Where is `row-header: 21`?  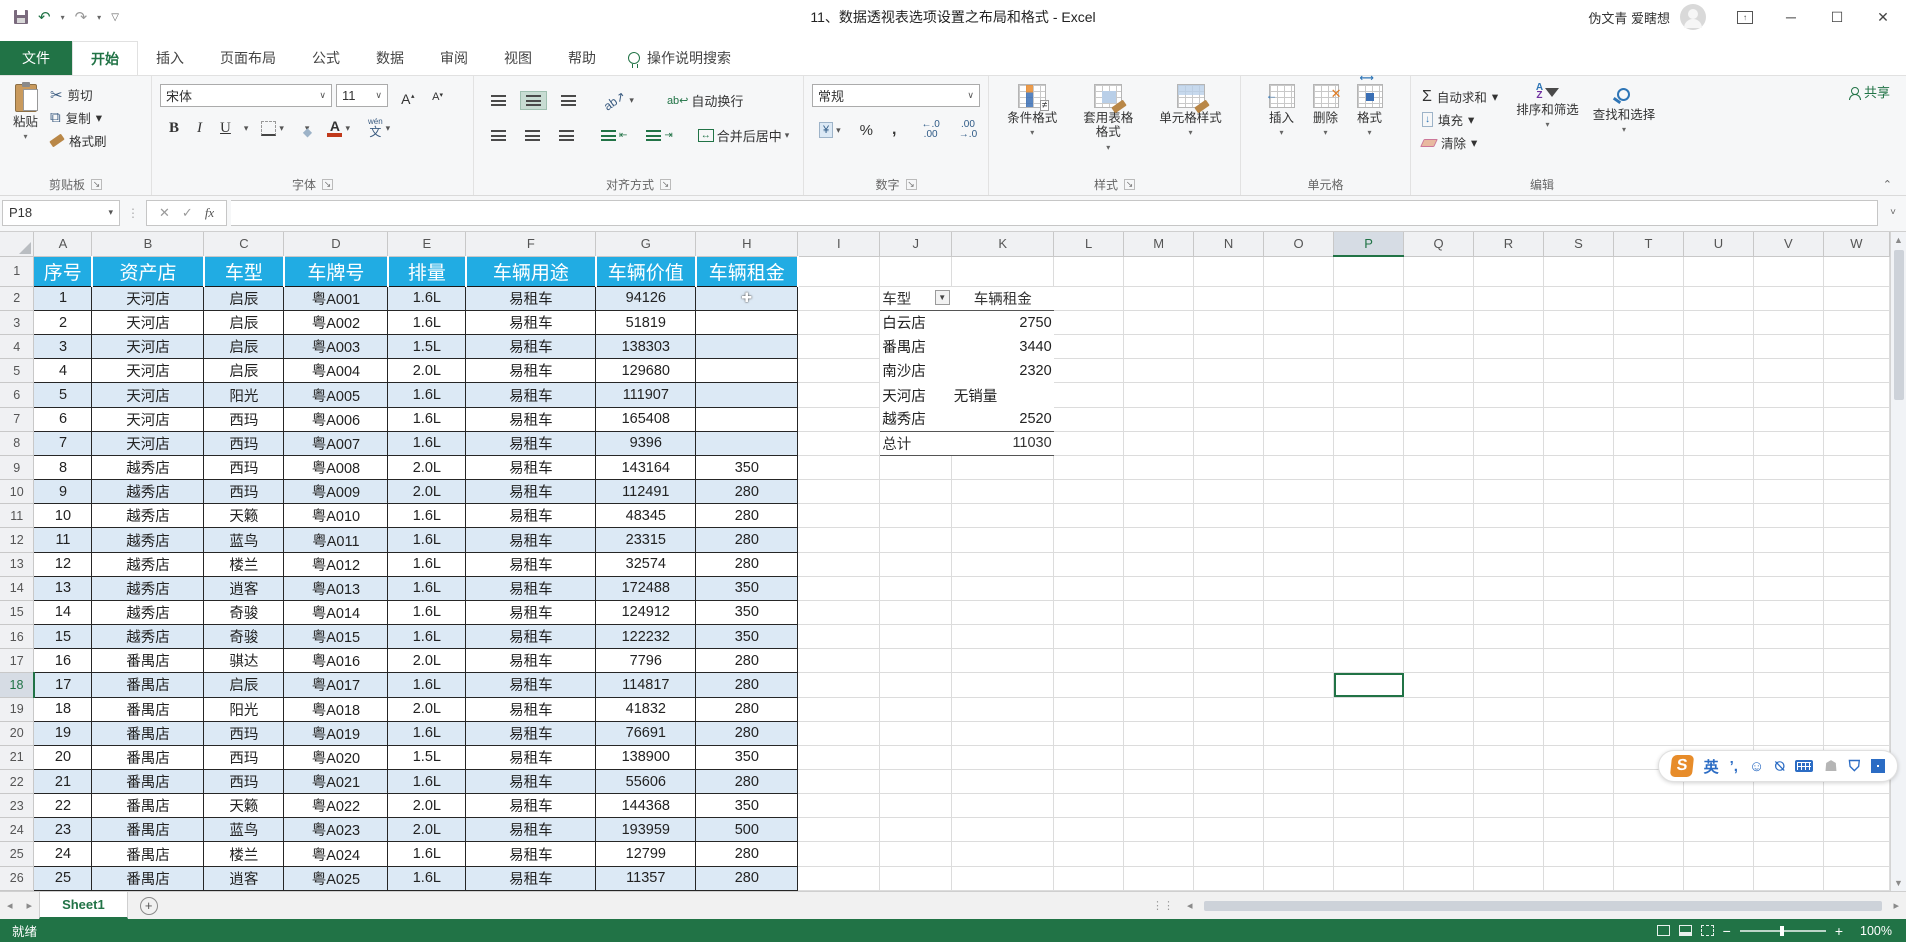 row-header: 21 is located at coordinates (17, 757).